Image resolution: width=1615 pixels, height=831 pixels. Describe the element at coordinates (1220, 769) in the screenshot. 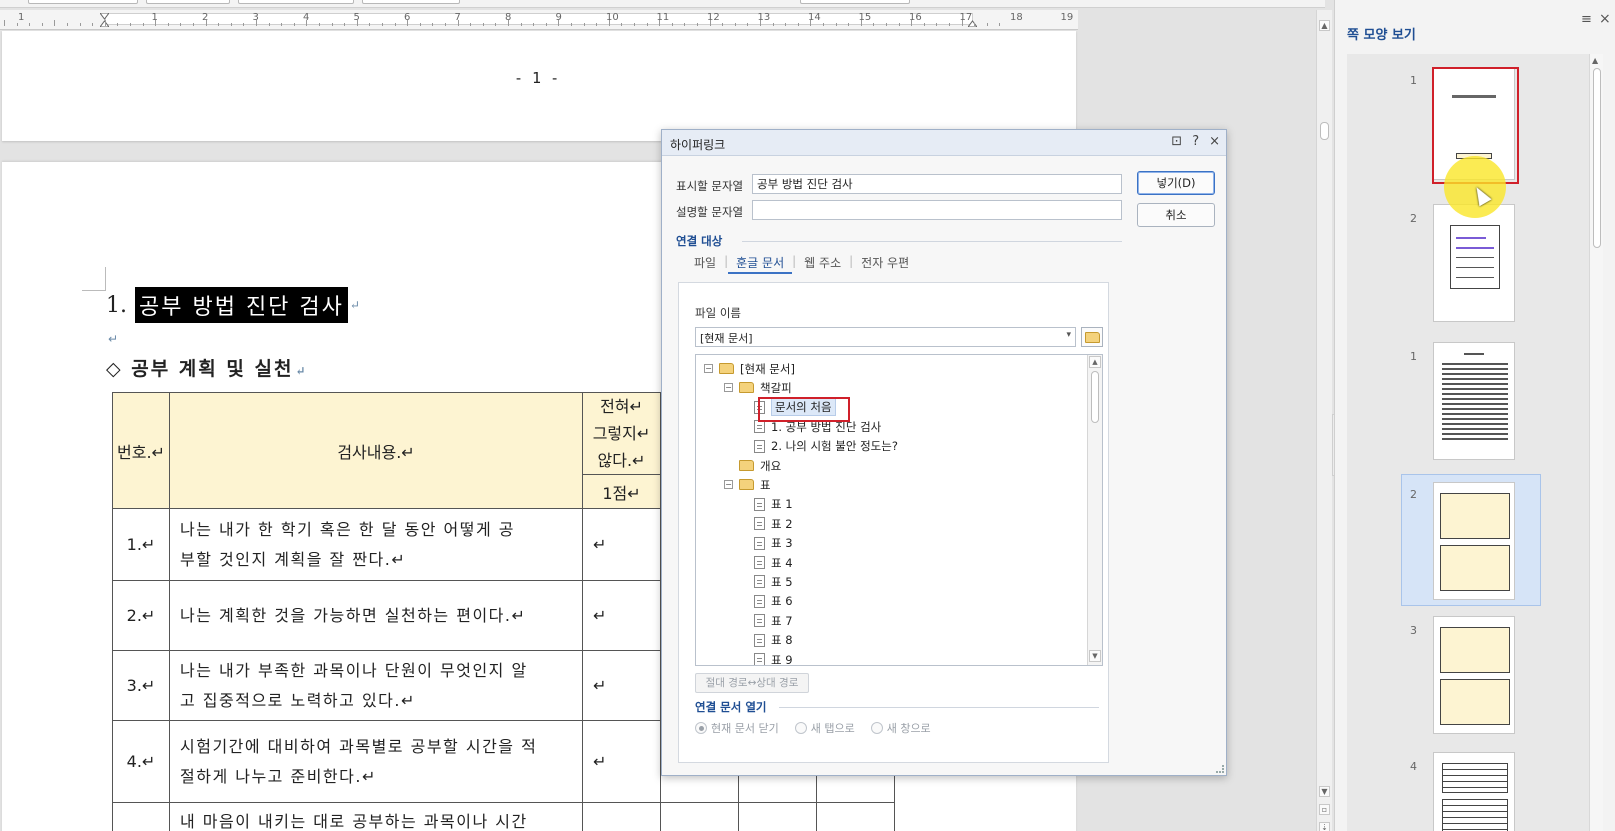

I see `resize-grip` at that location.